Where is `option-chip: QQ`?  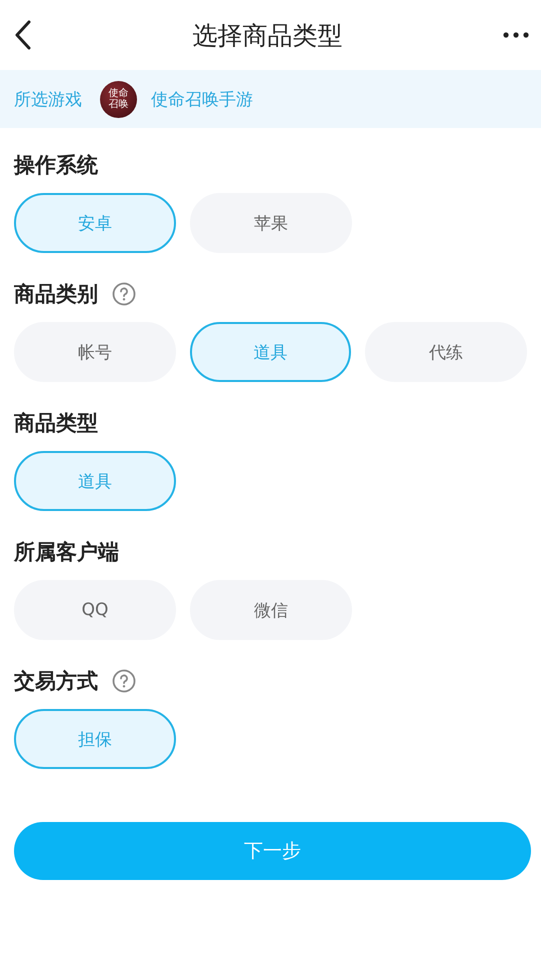 option-chip: QQ is located at coordinates (95, 610).